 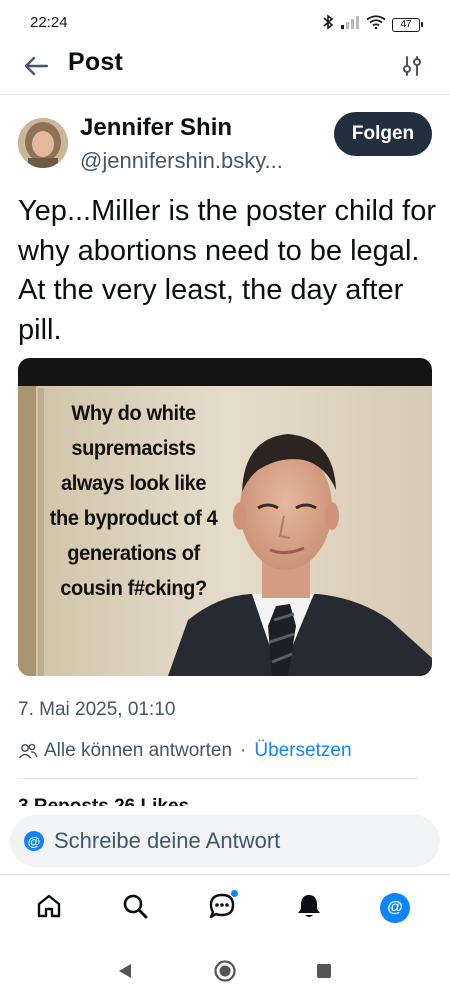 I want to click on composer-avatar: @, so click(x=34, y=841).